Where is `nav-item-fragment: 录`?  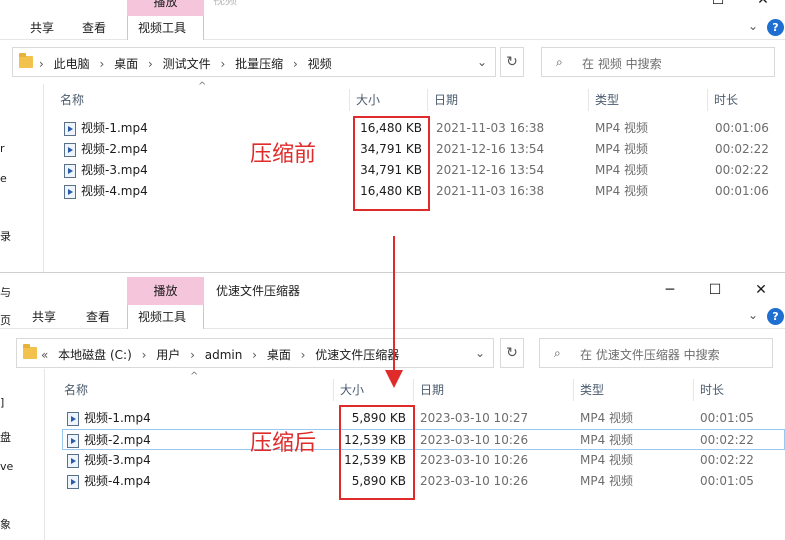 nav-item-fragment: 录 is located at coordinates (5, 236).